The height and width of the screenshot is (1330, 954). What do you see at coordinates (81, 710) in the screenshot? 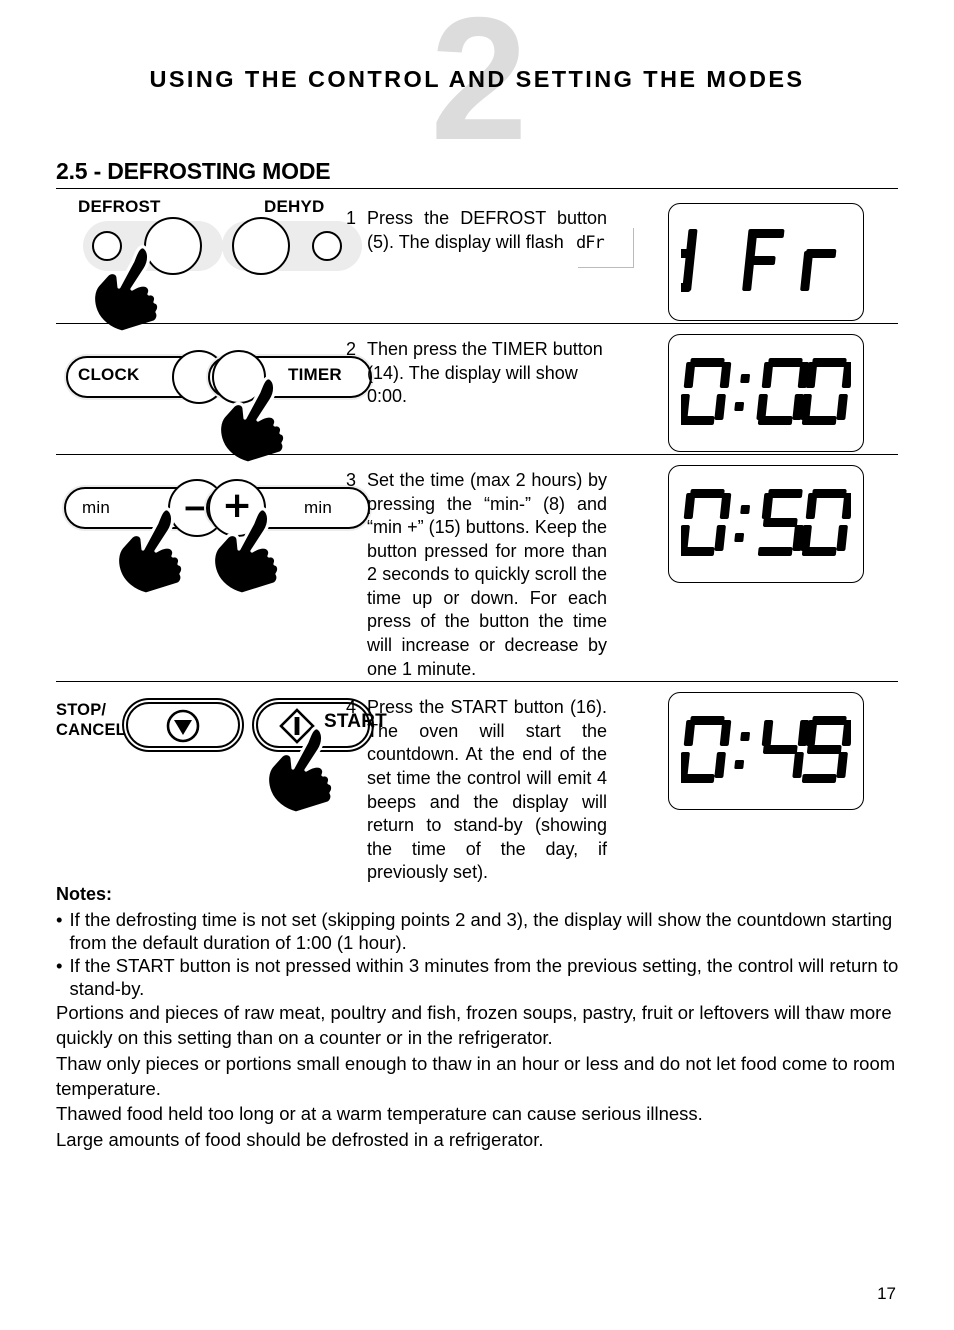
I see `stop-cancel-label-line1: STOP/` at bounding box center [81, 710].